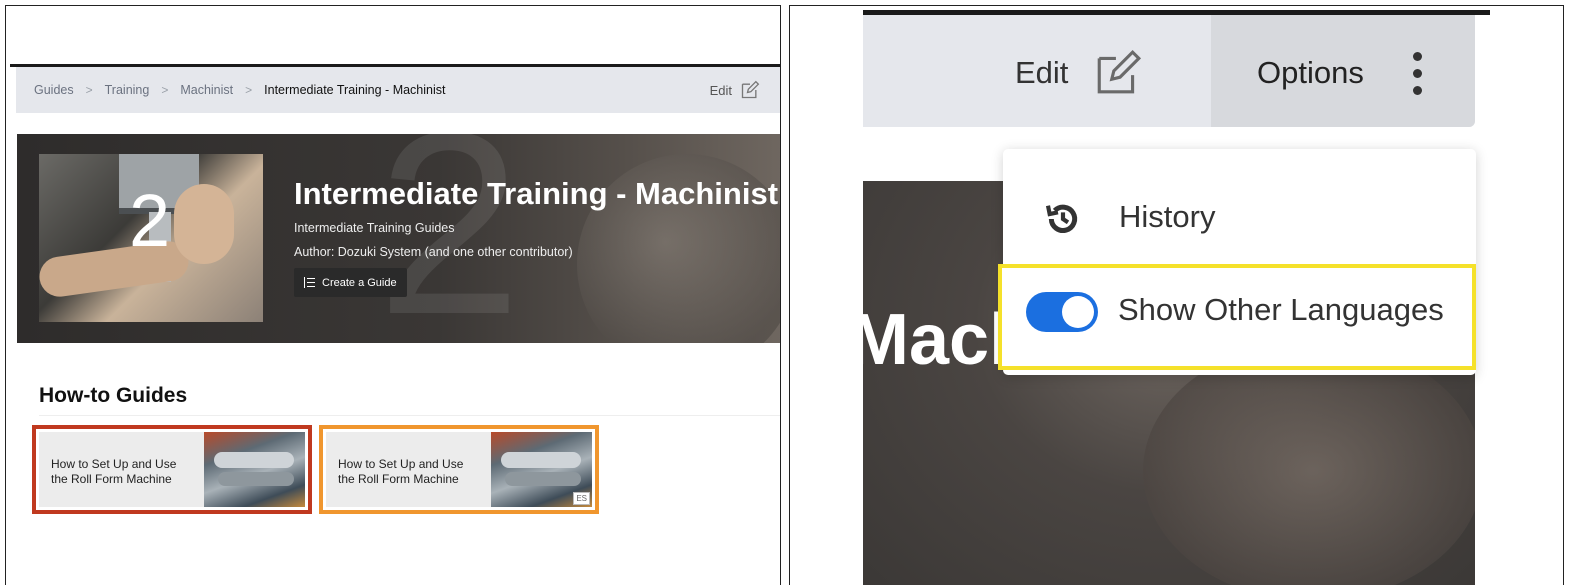 The height and width of the screenshot is (585, 1569). What do you see at coordinates (581, 498) in the screenshot?
I see `language-badge: ES` at bounding box center [581, 498].